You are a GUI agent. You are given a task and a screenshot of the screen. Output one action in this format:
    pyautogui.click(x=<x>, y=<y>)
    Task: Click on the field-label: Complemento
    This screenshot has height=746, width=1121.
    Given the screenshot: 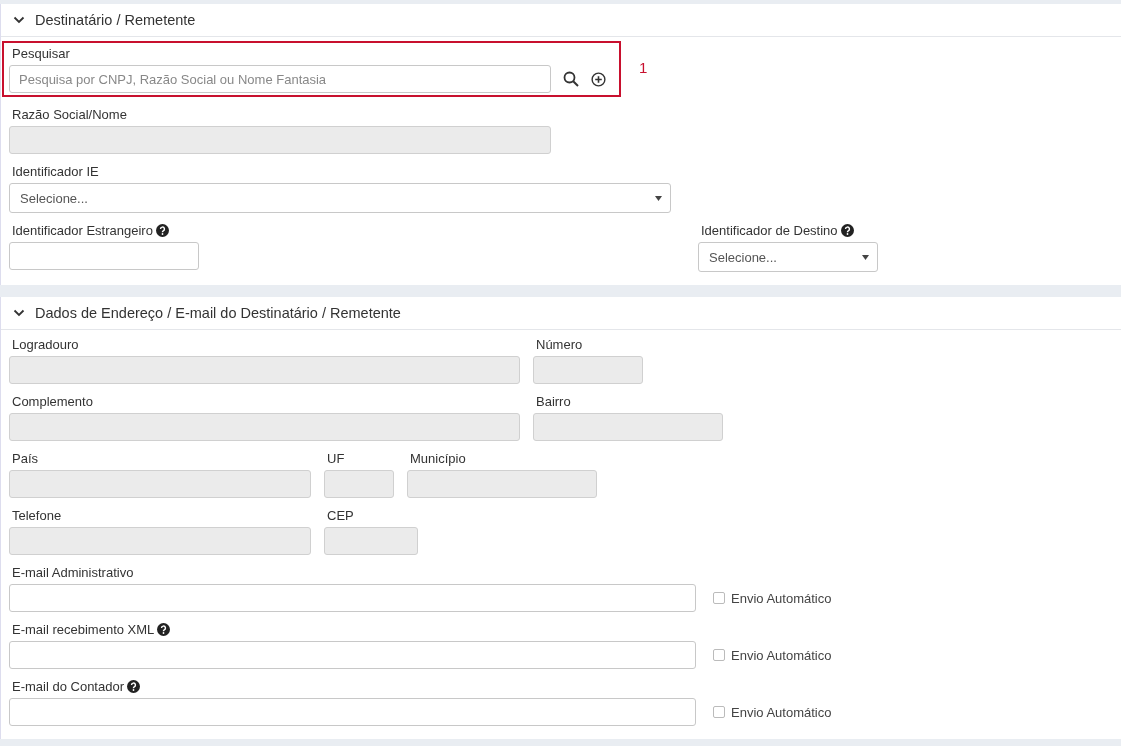 What is the action you would take?
    pyautogui.click(x=52, y=401)
    